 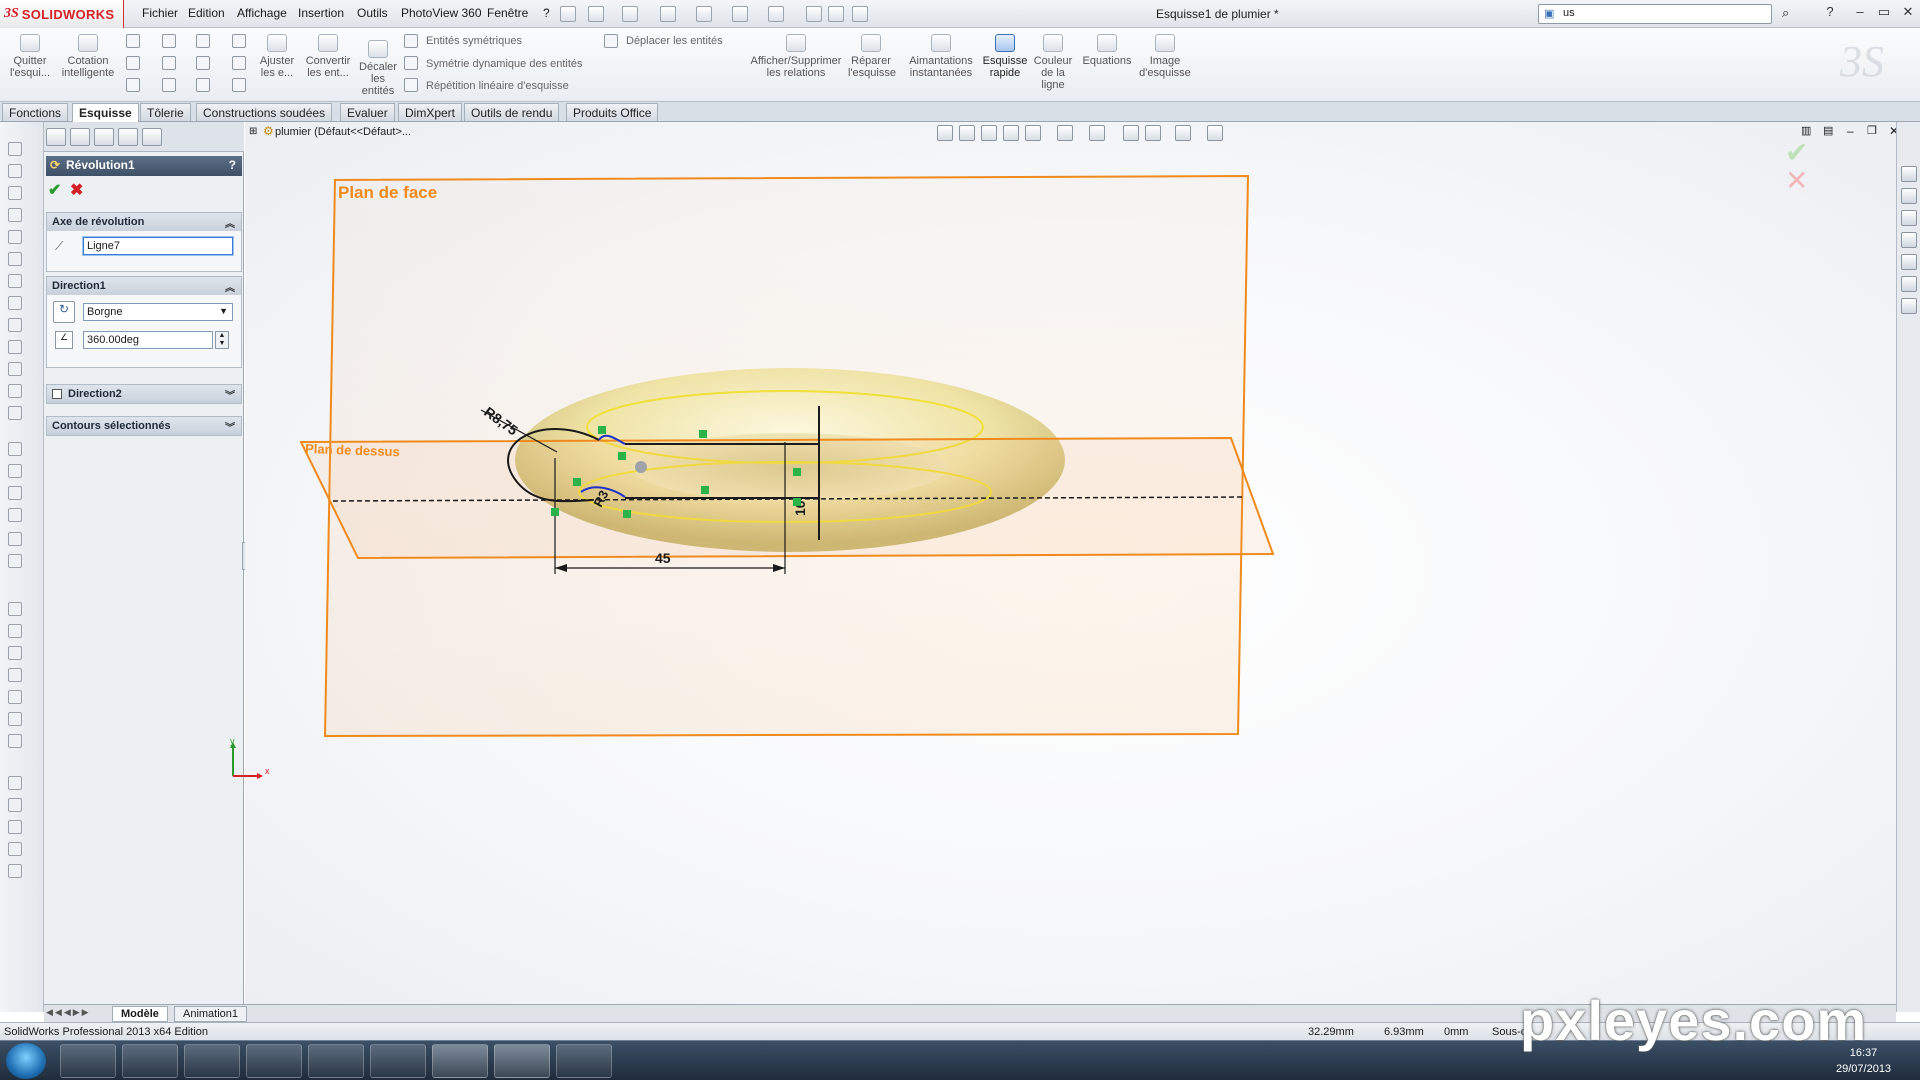 I want to click on menu-insertion: Insertion, so click(x=321, y=13).